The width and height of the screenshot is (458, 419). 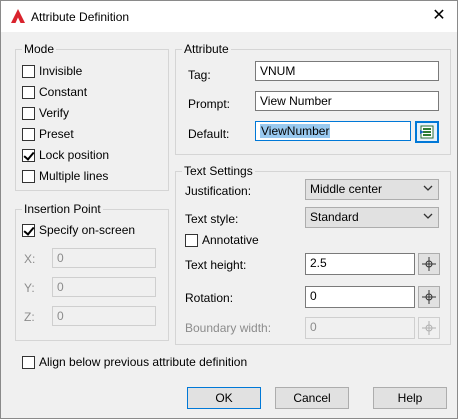 I want to click on invisible-label: Invisible, so click(x=61, y=71).